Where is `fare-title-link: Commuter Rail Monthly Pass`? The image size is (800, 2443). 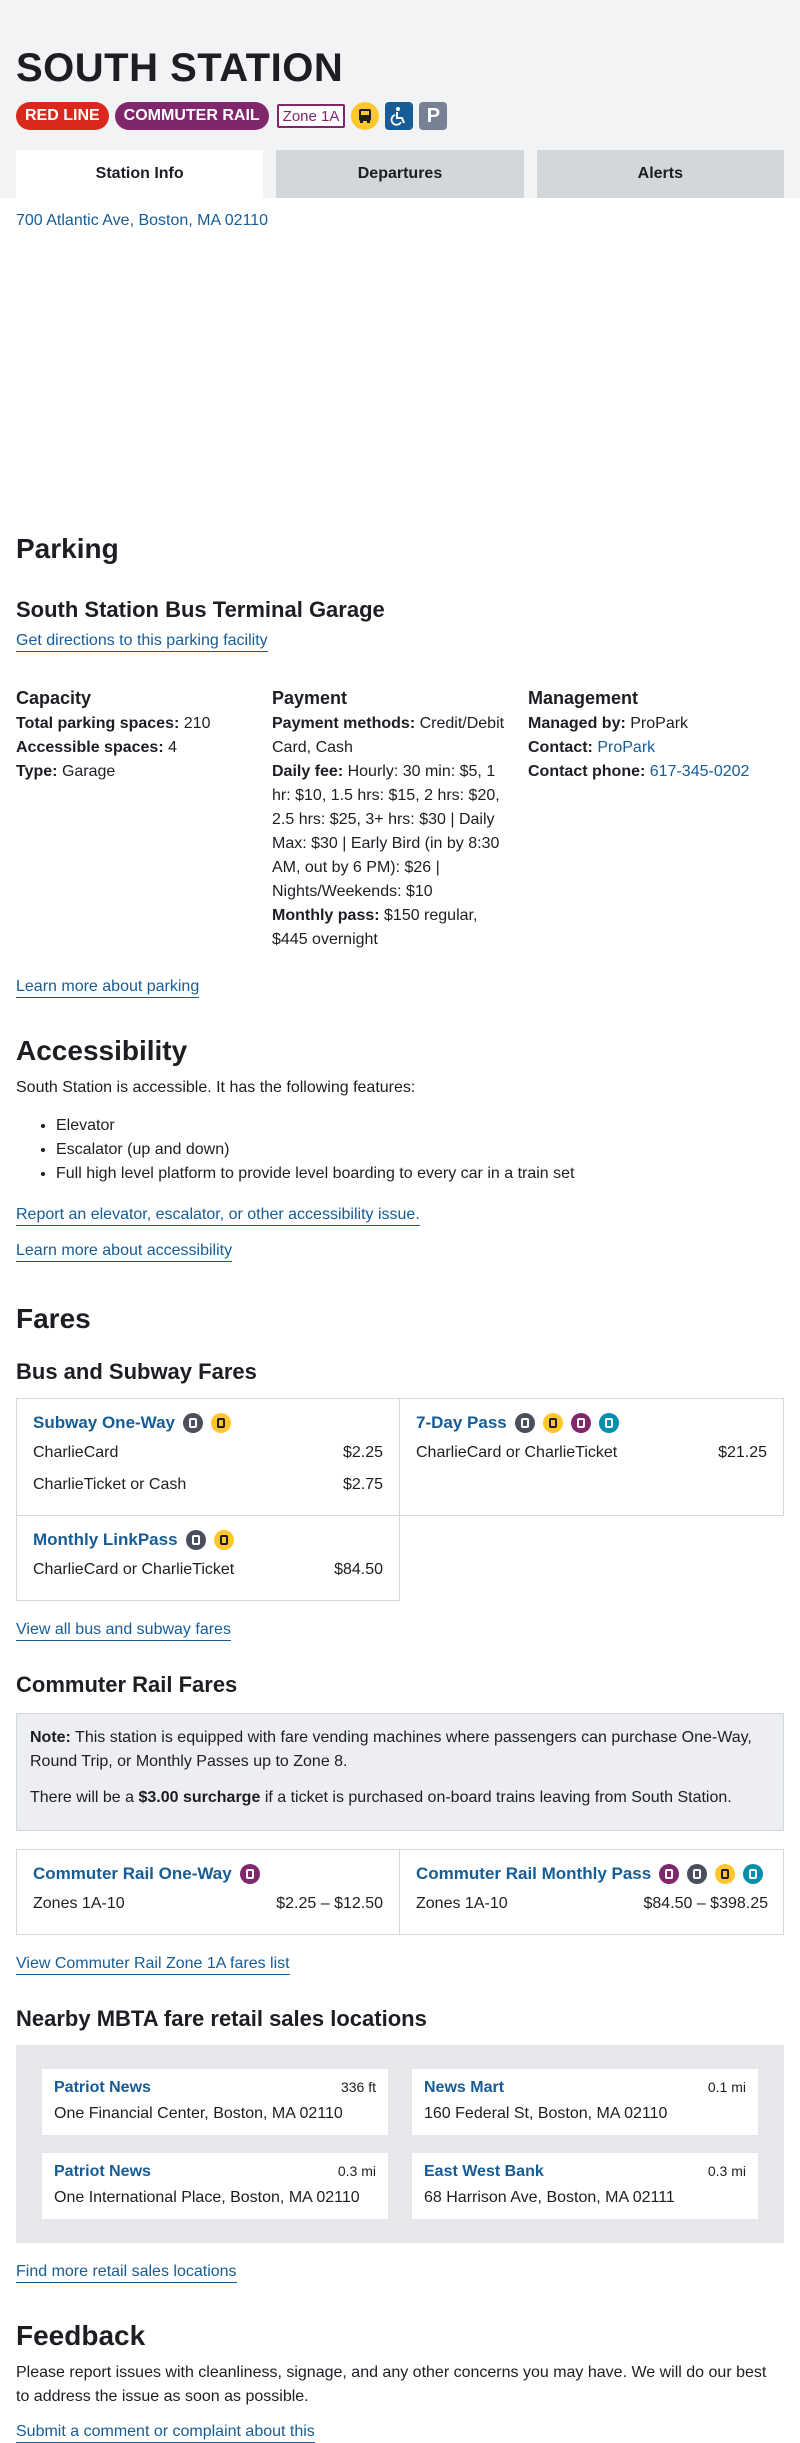 fare-title-link: Commuter Rail Monthly Pass is located at coordinates (533, 1874).